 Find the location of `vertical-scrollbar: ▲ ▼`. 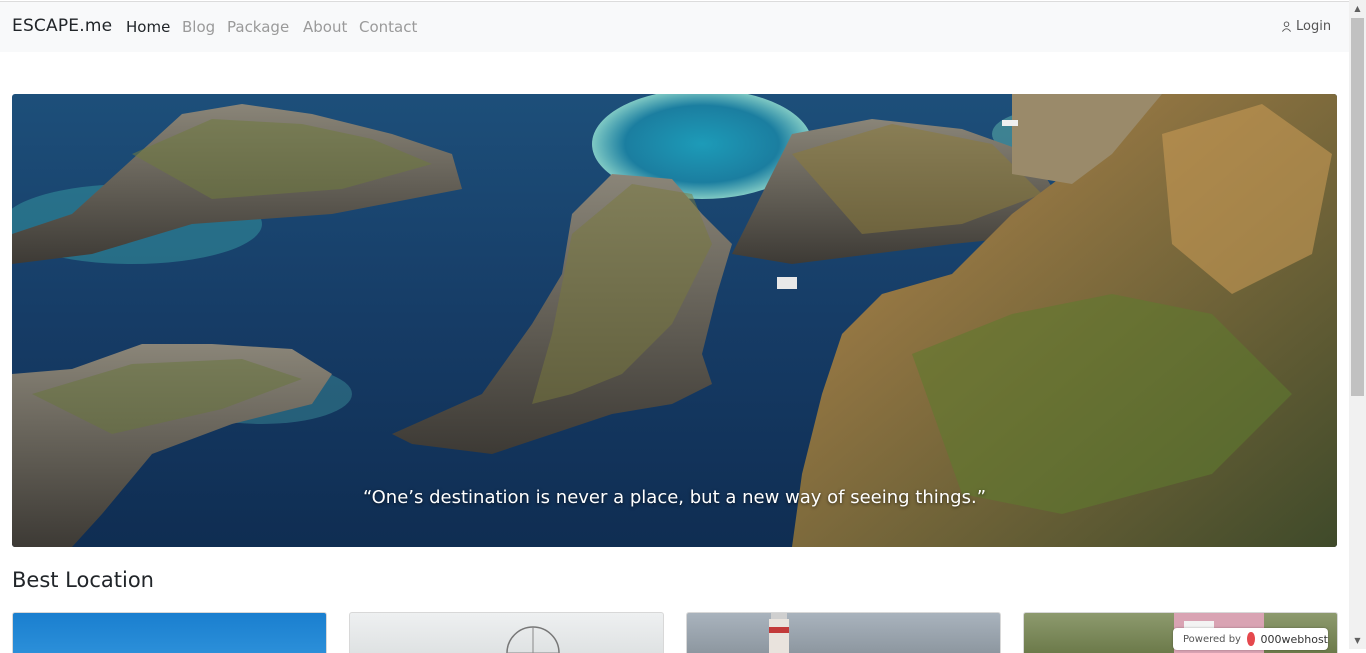

vertical-scrollbar: ▲ ▼ is located at coordinates (1357, 324).